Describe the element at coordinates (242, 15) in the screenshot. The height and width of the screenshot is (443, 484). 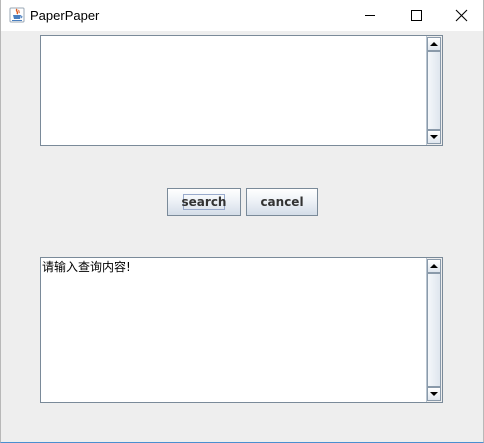
I see `title-bar: PaperPaper` at that location.